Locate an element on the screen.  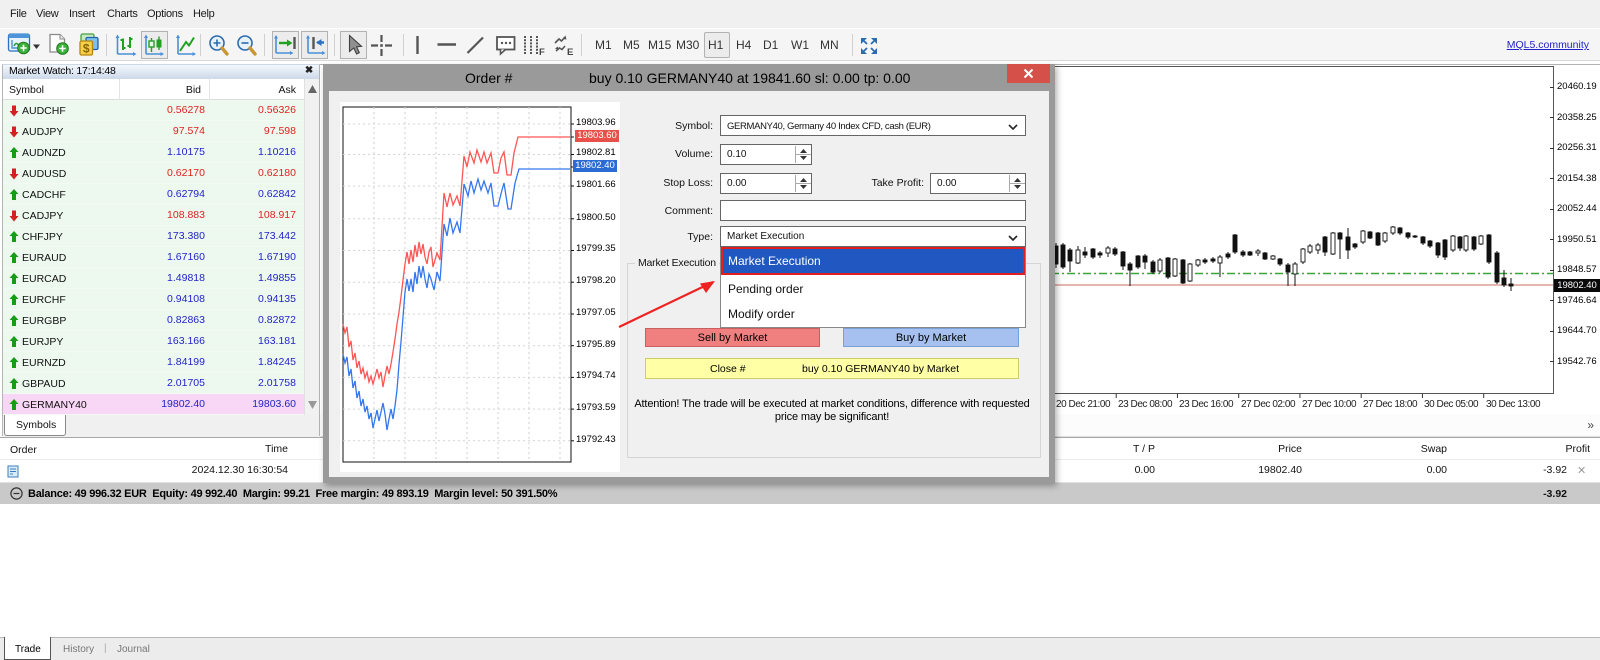
svg-text: F is located at coordinates (542, 52).